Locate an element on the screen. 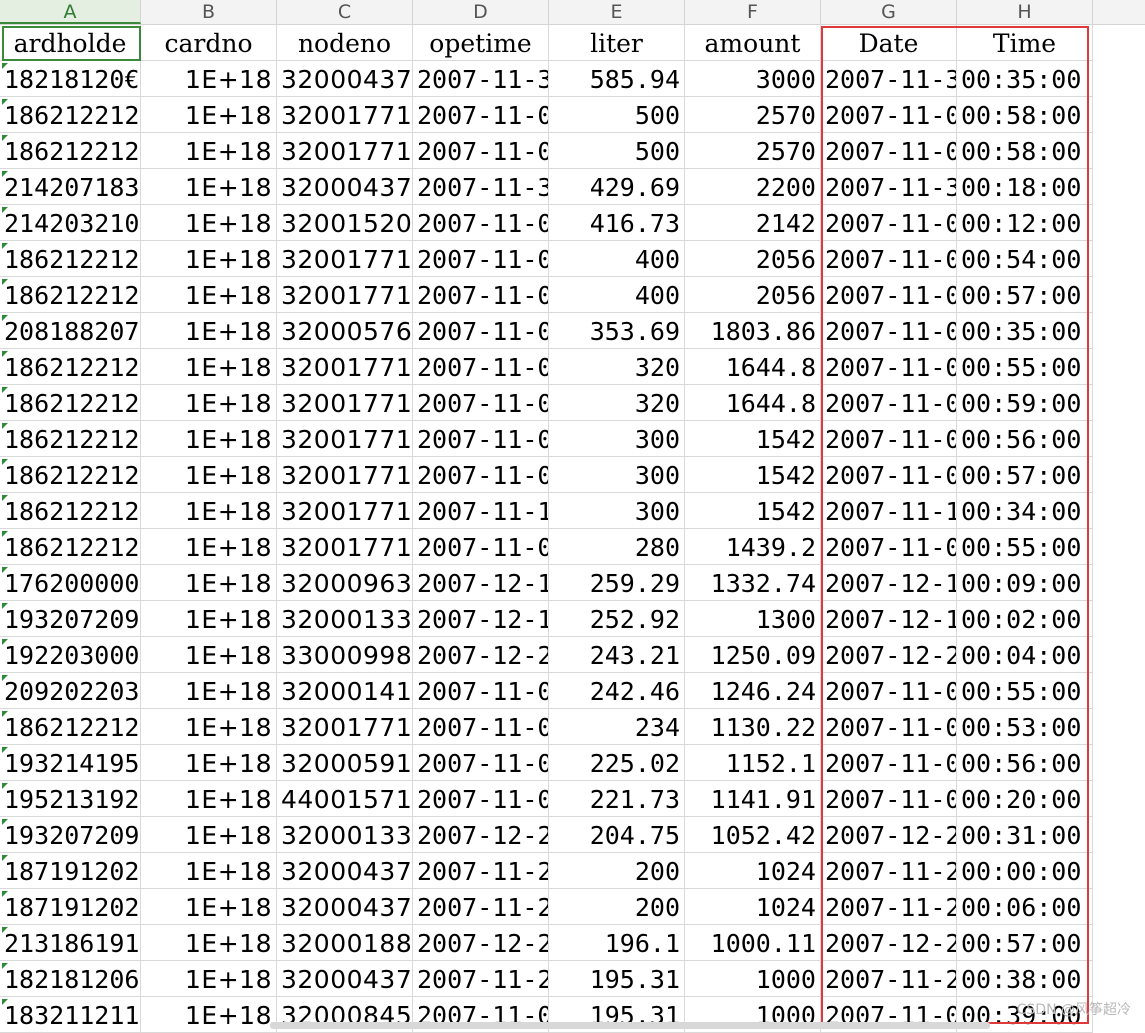  table-cell: 242.46 is located at coordinates (617, 691).